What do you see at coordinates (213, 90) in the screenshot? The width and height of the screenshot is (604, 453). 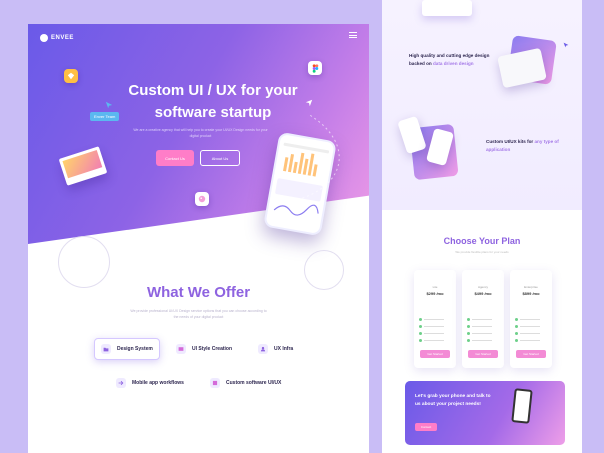 I see `hero-title-line1: Custom UI / UX for your` at bounding box center [213, 90].